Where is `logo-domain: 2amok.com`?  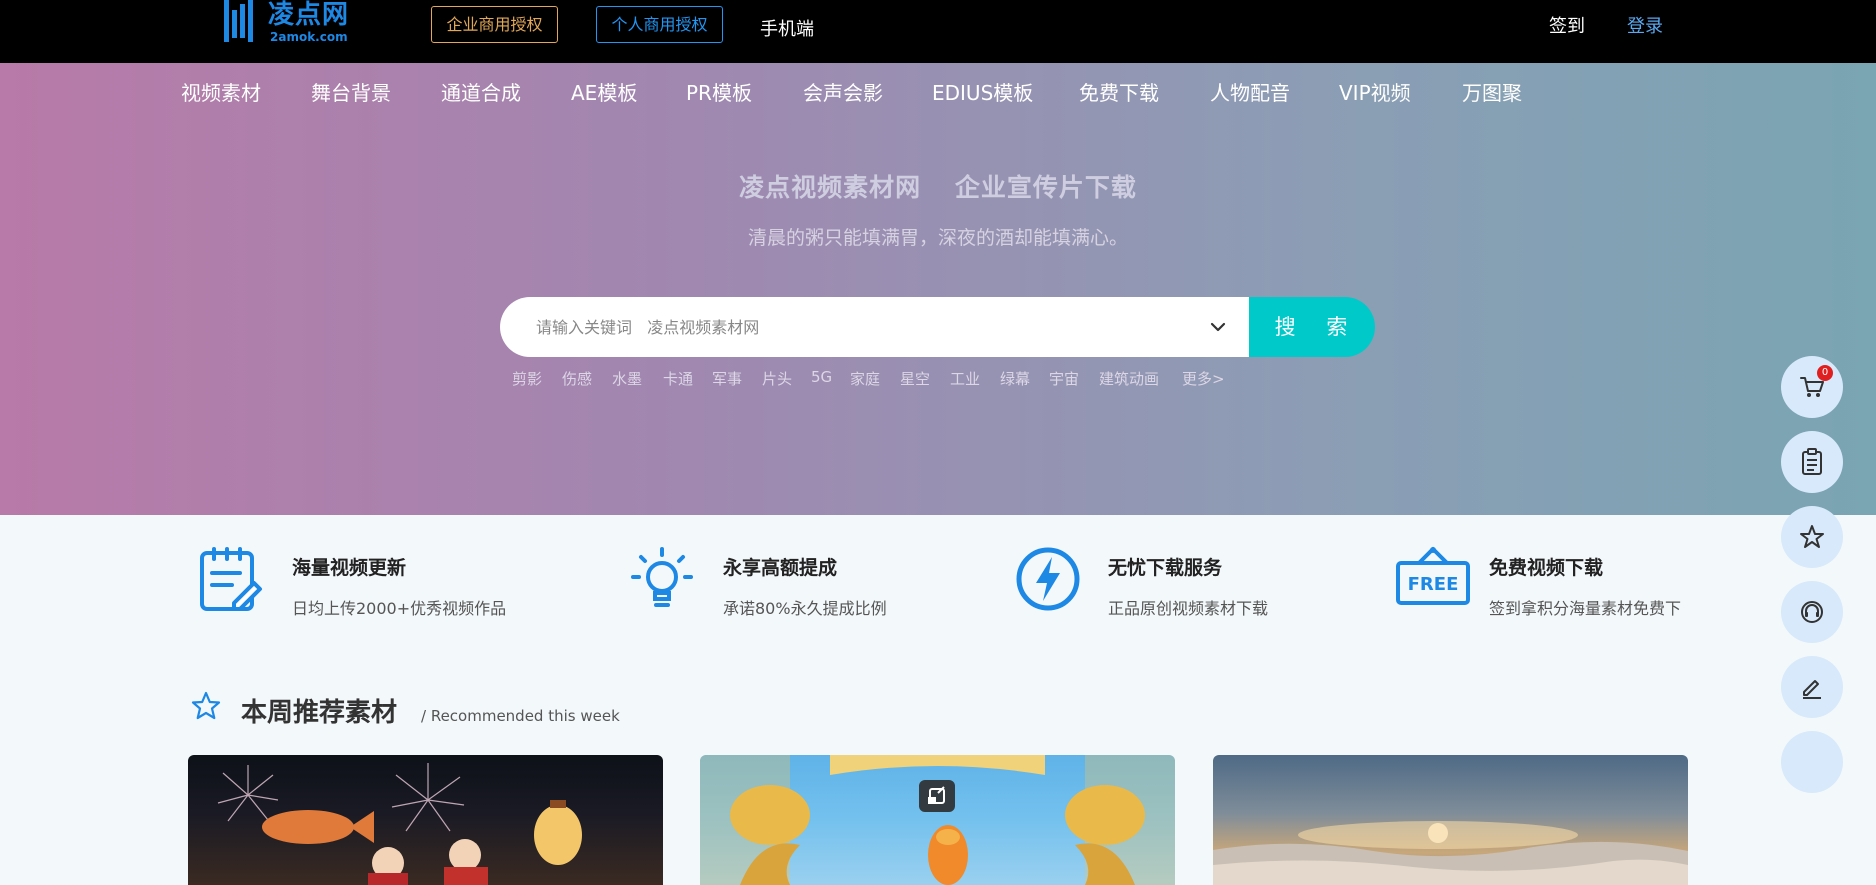
logo-domain: 2amok.com is located at coordinates (309, 37).